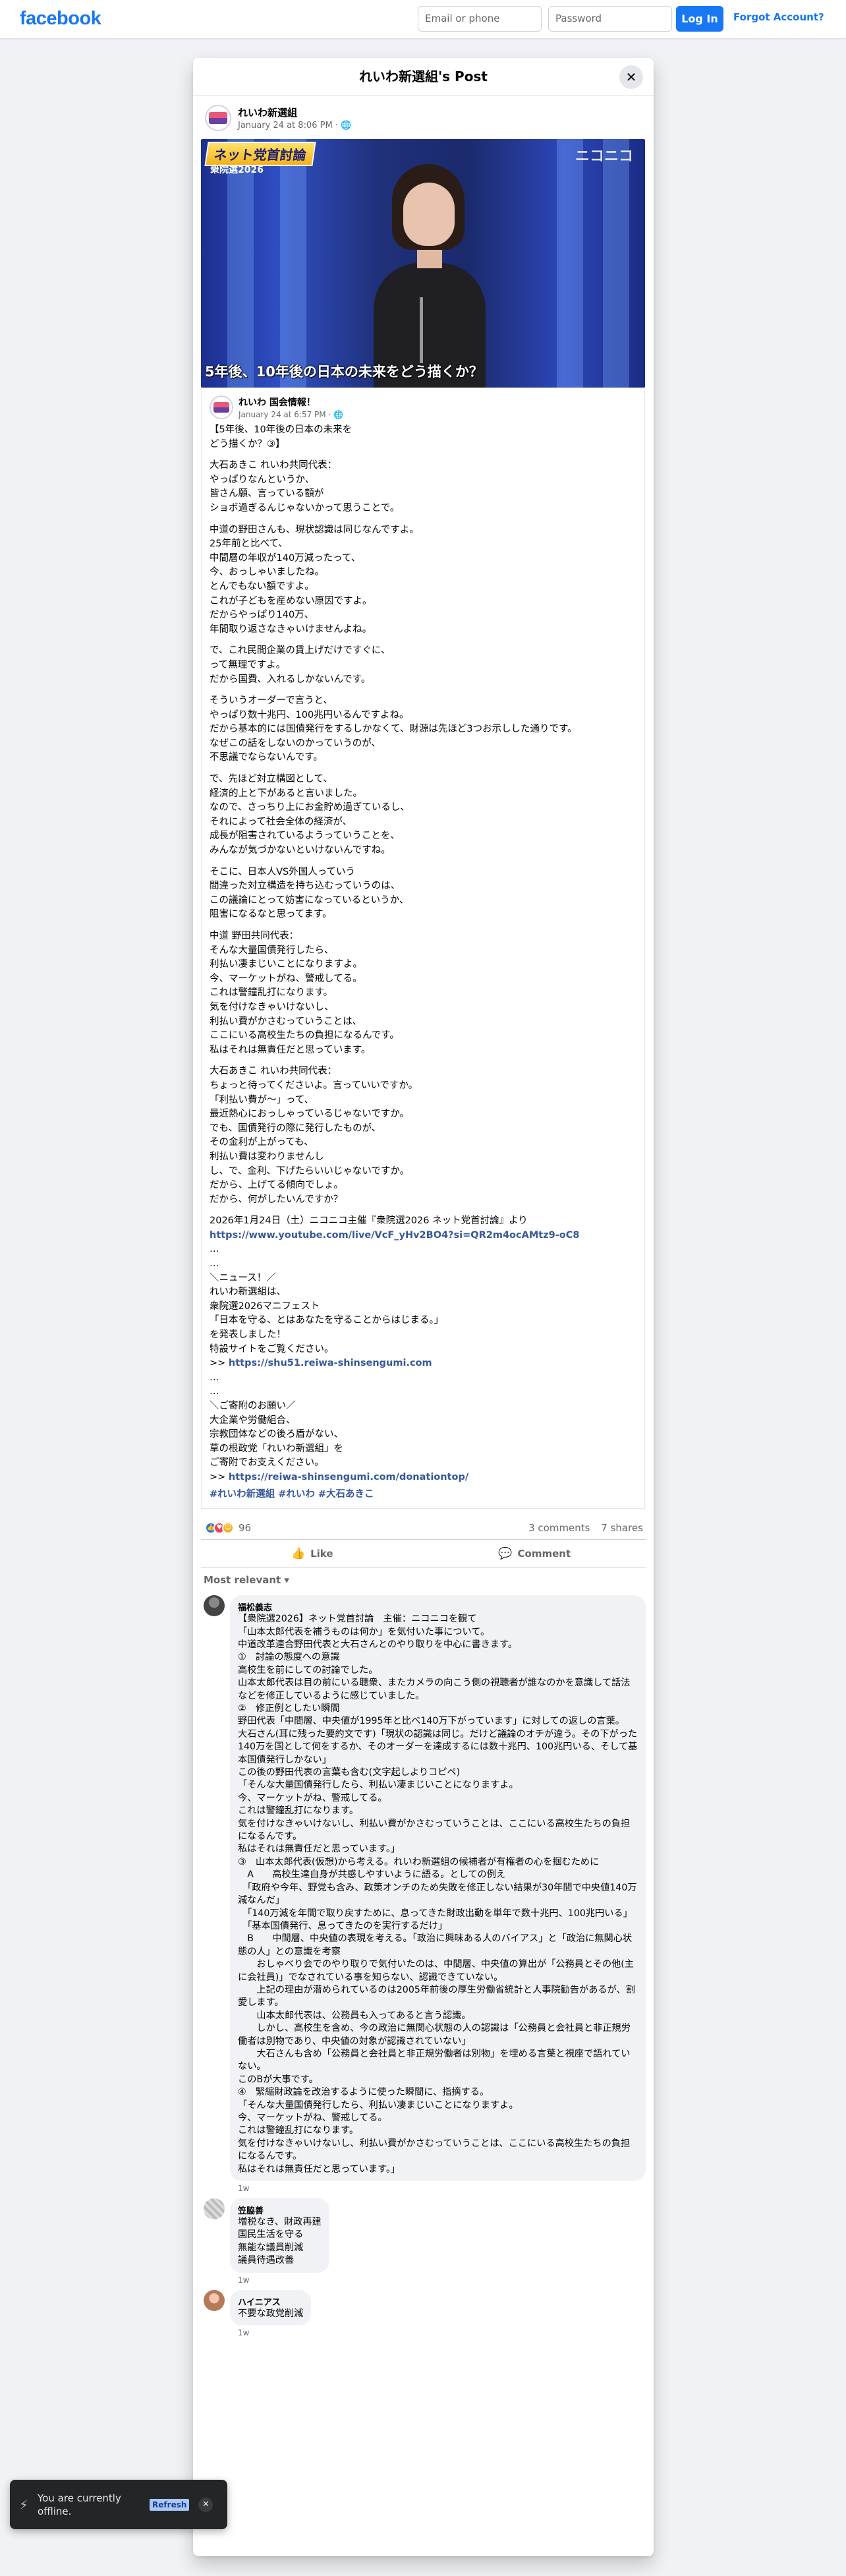  What do you see at coordinates (424, 405) in the screenshot?
I see `shared-author-row: れいわ 国会情報！ January 24 at 6:57 PM · 🌐` at bounding box center [424, 405].